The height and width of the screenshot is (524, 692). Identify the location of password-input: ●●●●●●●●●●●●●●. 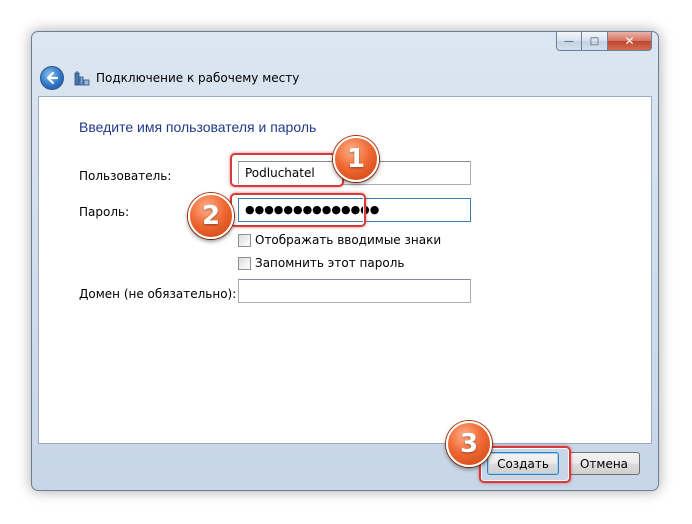
(354, 210).